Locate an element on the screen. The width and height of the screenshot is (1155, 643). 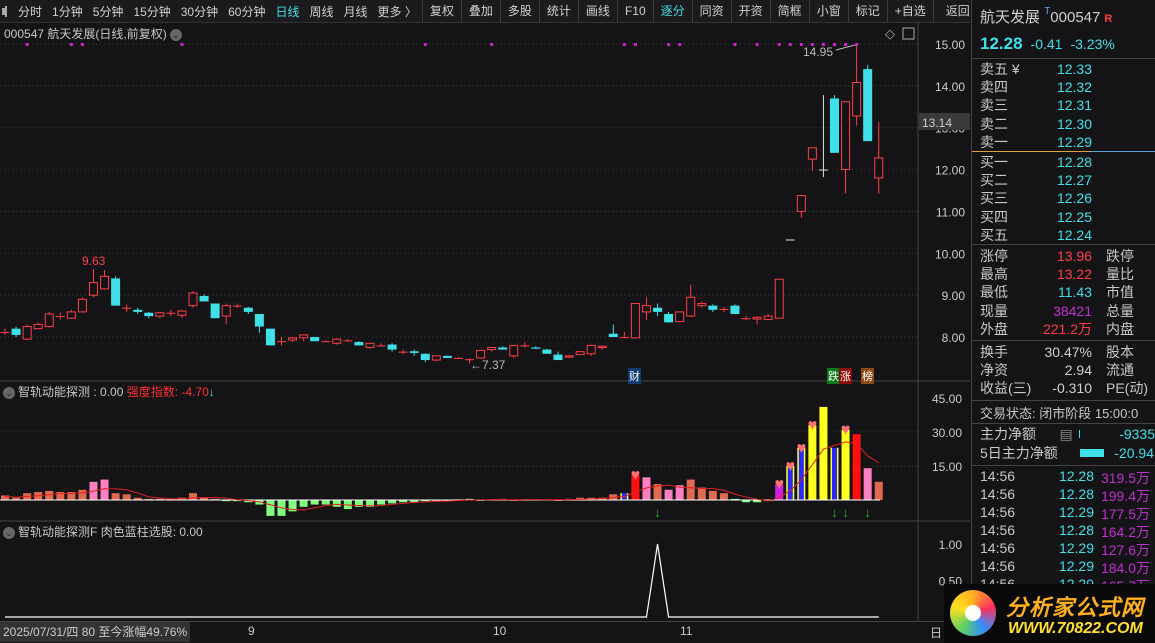
strength-index: 强度指数: -4.70 is located at coordinates (167, 392).